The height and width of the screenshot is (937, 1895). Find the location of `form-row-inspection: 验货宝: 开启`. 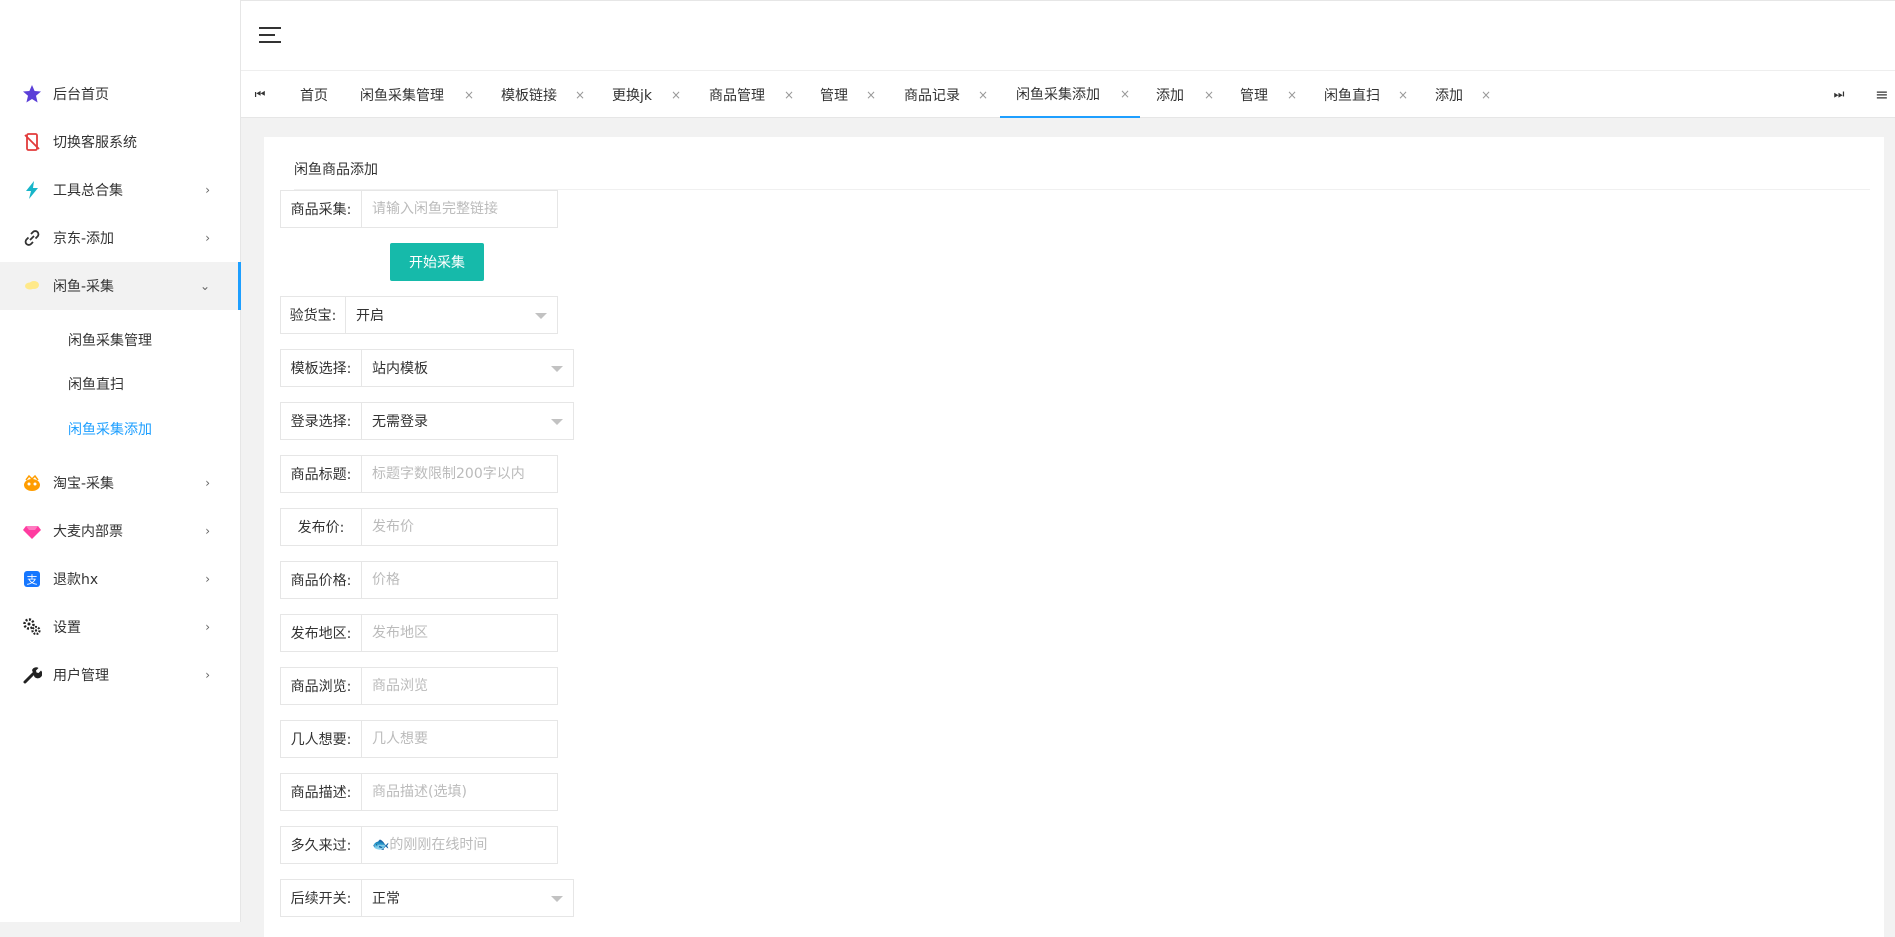

form-row-inspection: 验货宝: 开启 is located at coordinates (419, 315).